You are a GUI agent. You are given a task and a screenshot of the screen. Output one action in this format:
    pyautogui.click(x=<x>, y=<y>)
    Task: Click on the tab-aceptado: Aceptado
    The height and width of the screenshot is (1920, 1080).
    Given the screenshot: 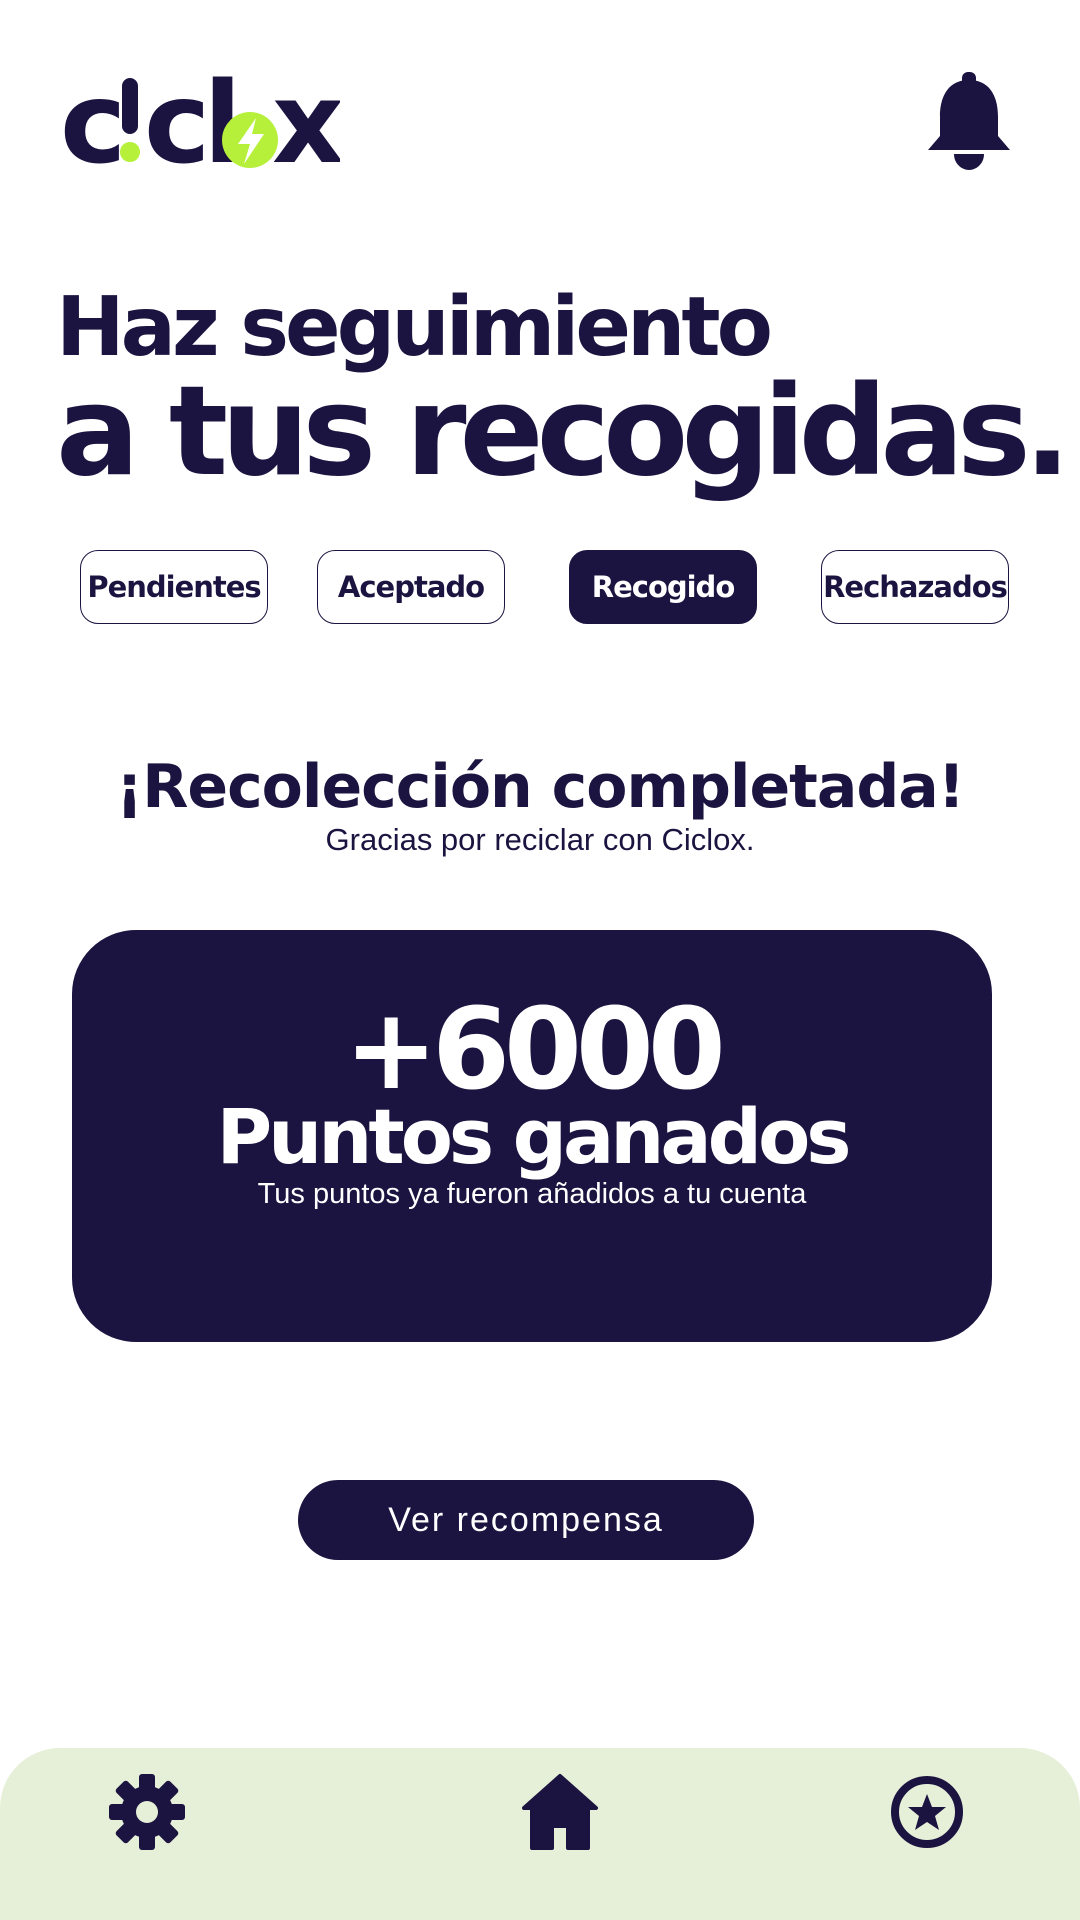 What is the action you would take?
    pyautogui.click(x=411, y=587)
    